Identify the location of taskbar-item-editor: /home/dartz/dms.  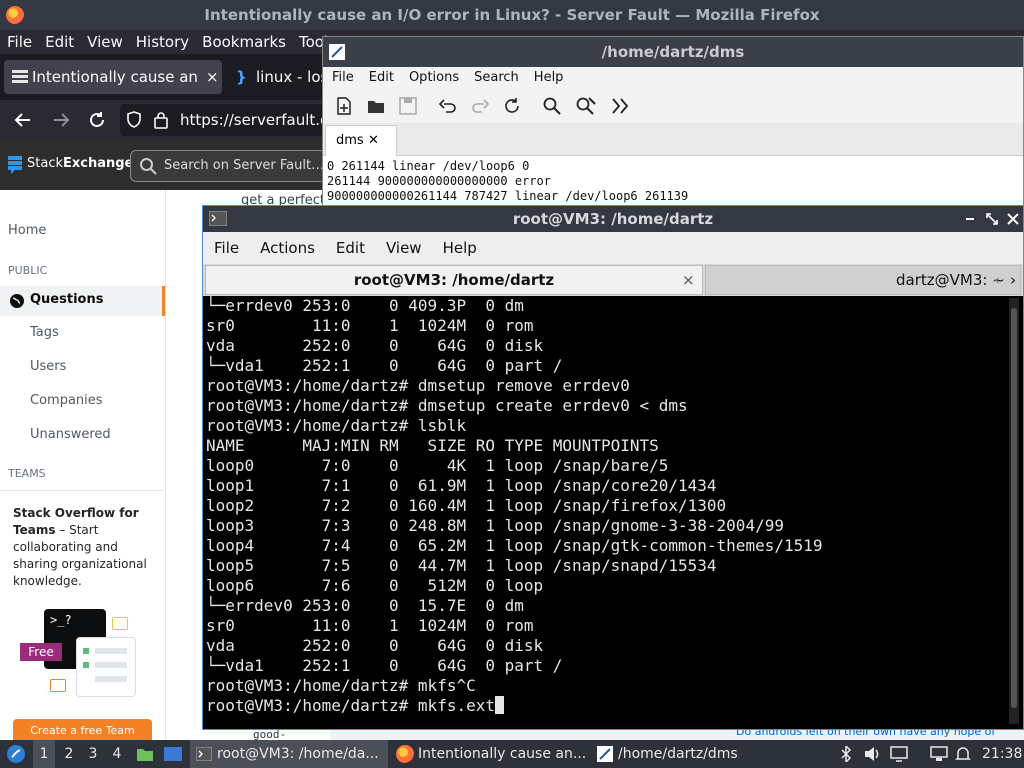
(677, 754).